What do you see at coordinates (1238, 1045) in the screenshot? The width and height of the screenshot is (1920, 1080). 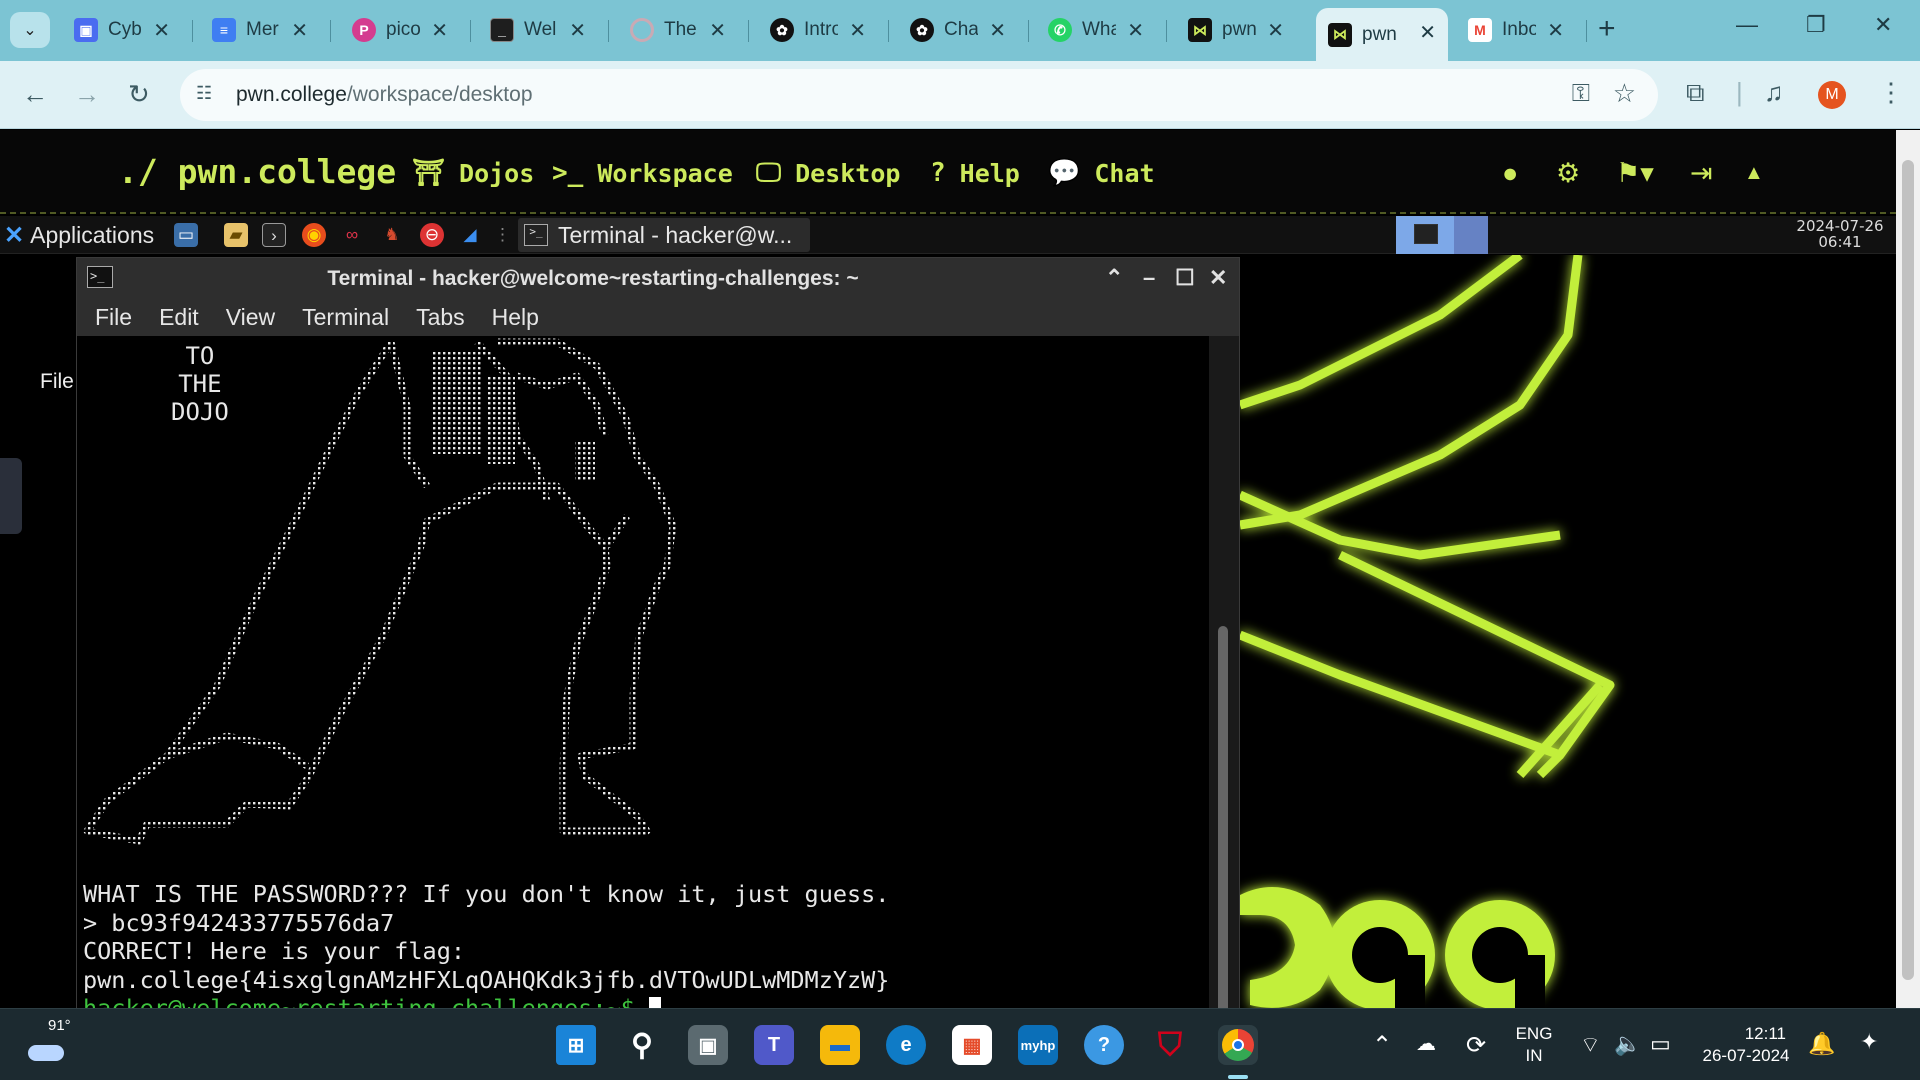 I see `chrome-icon` at bounding box center [1238, 1045].